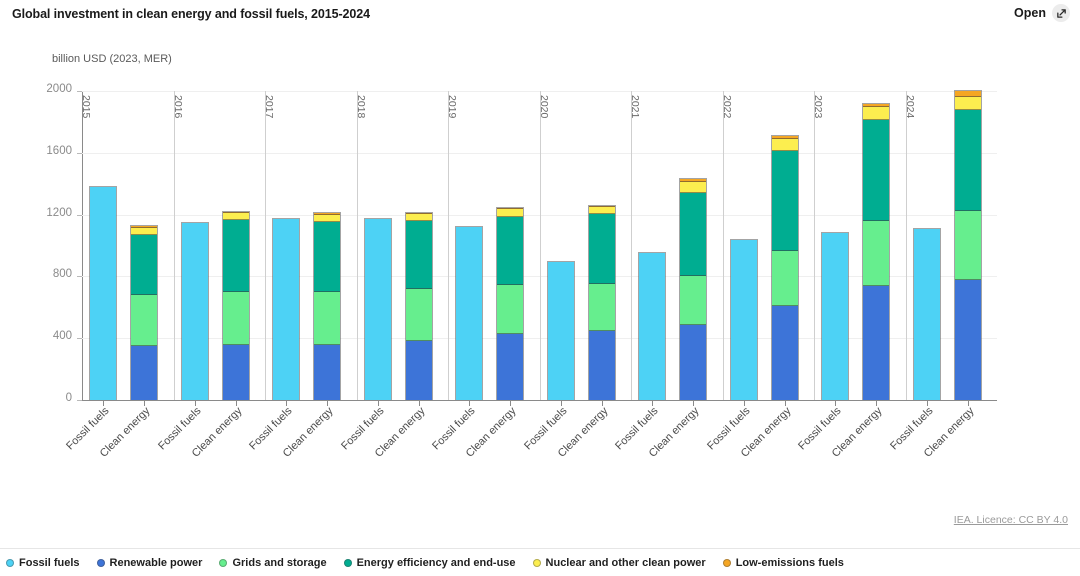  Describe the element at coordinates (43, 563) in the screenshot. I see `legend-item-fossil-fuels: Fossil fuels` at that location.